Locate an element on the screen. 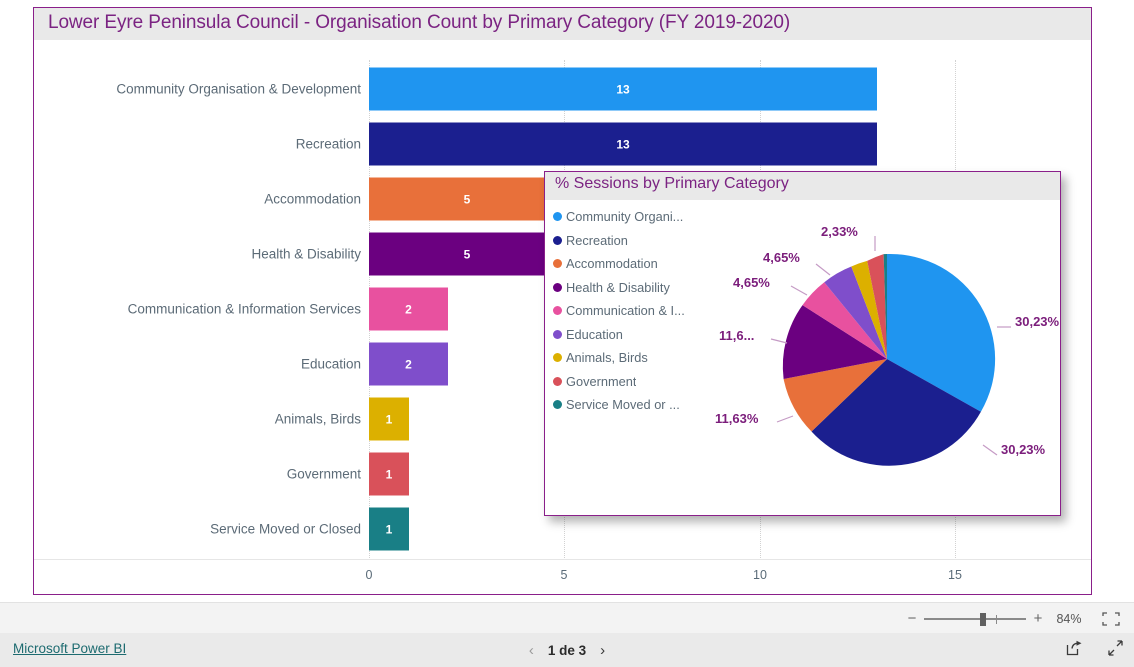 The image size is (1134, 667). legend-item: Accommodation is located at coordinates (633, 264).